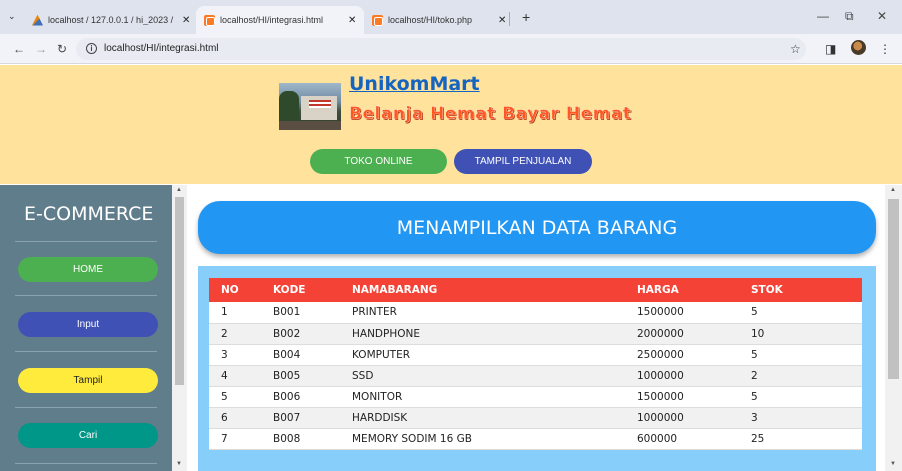 Image resolution: width=902 pixels, height=471 pixels. What do you see at coordinates (62, 49) in the screenshot?
I see `reload-icon: ↻` at bounding box center [62, 49].